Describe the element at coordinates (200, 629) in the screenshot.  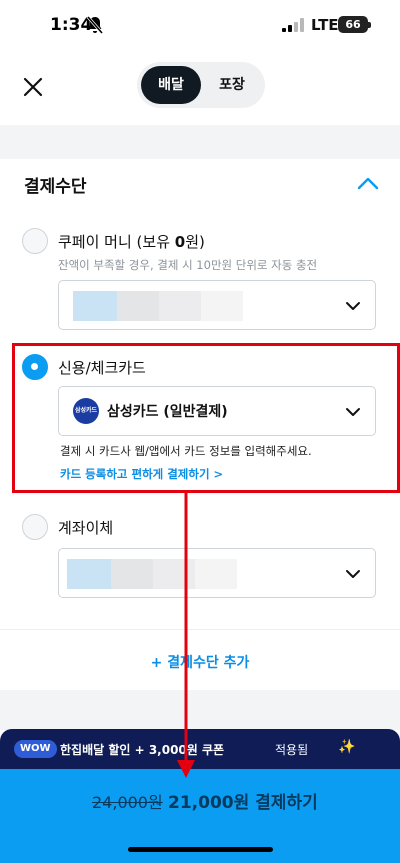
I see `divider` at that location.